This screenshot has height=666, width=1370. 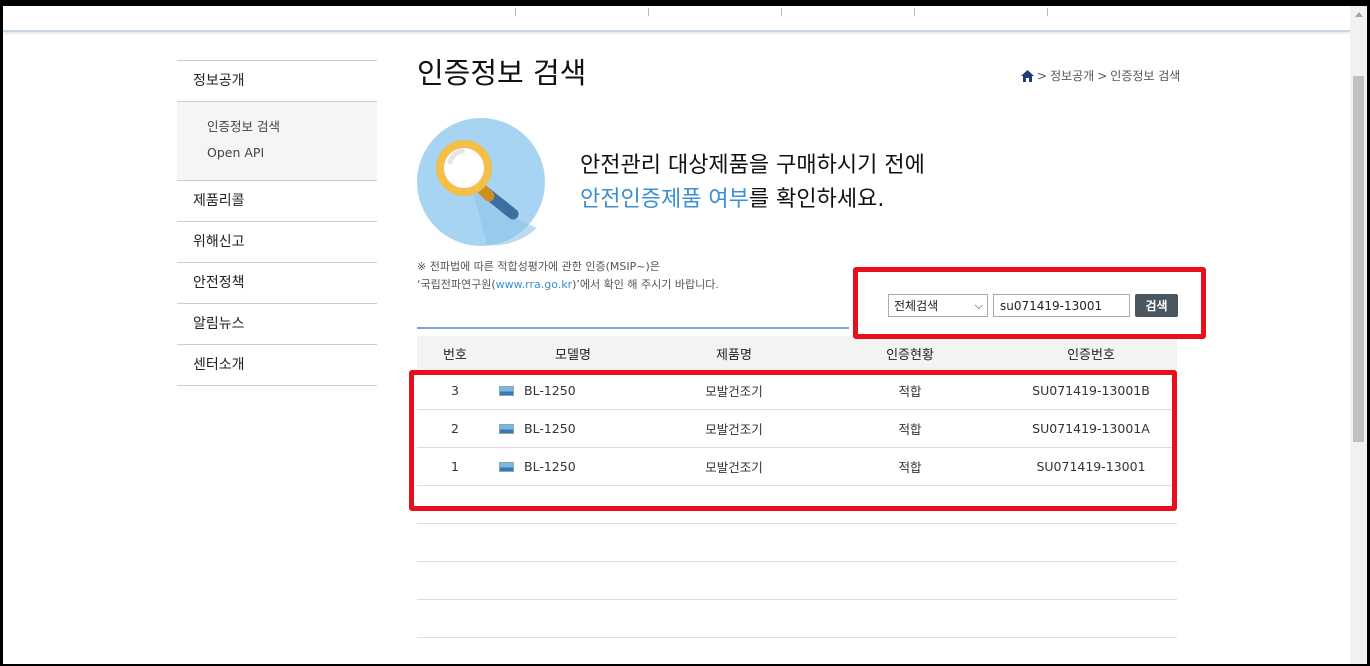 I want to click on page-title: 인증정보 검색, so click(x=502, y=73).